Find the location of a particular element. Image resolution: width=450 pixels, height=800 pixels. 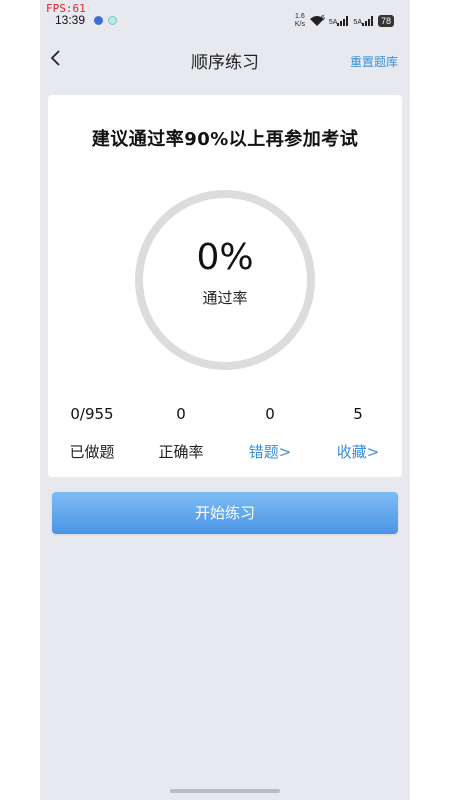

sim1-label: 5A is located at coordinates (333, 22).